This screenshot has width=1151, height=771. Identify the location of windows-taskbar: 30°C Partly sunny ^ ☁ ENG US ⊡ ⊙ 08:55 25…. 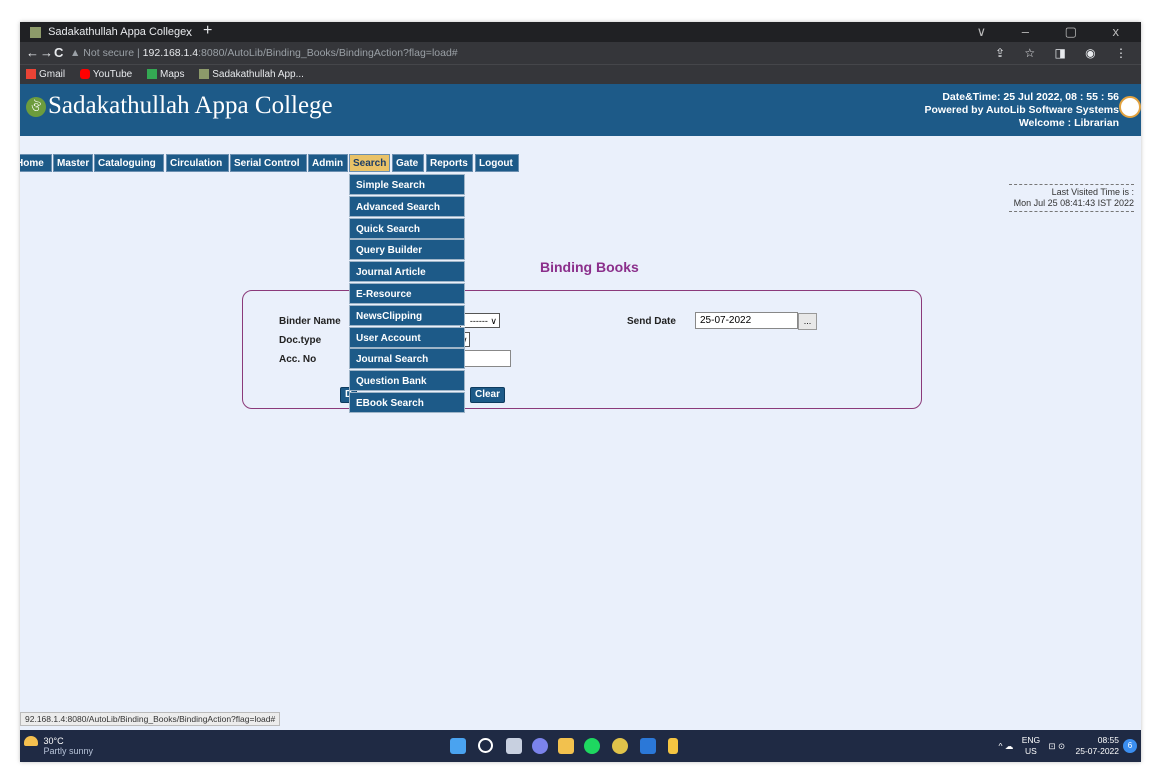
(580, 746).